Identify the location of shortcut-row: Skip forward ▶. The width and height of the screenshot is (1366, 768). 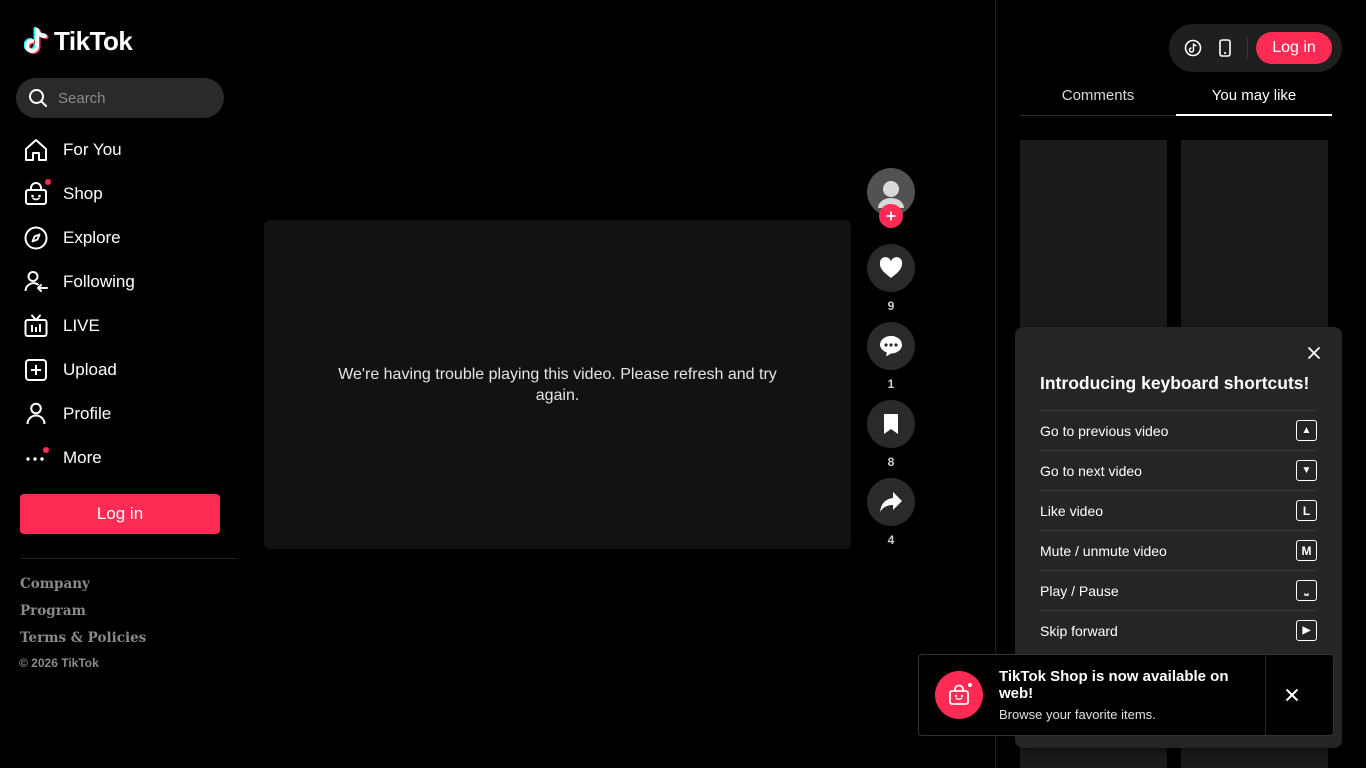
(1178, 630).